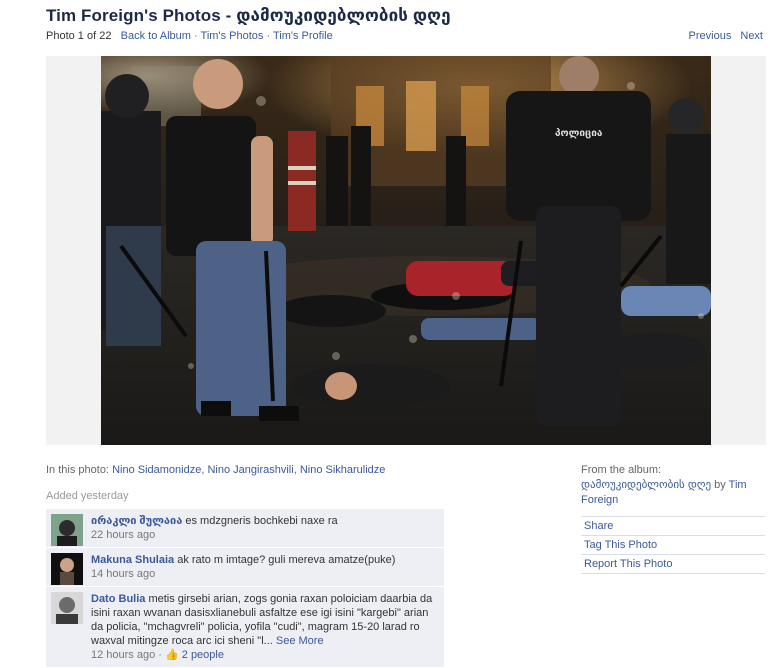  What do you see at coordinates (132, 560) in the screenshot?
I see `comment-author: Makuna Shulaia` at bounding box center [132, 560].